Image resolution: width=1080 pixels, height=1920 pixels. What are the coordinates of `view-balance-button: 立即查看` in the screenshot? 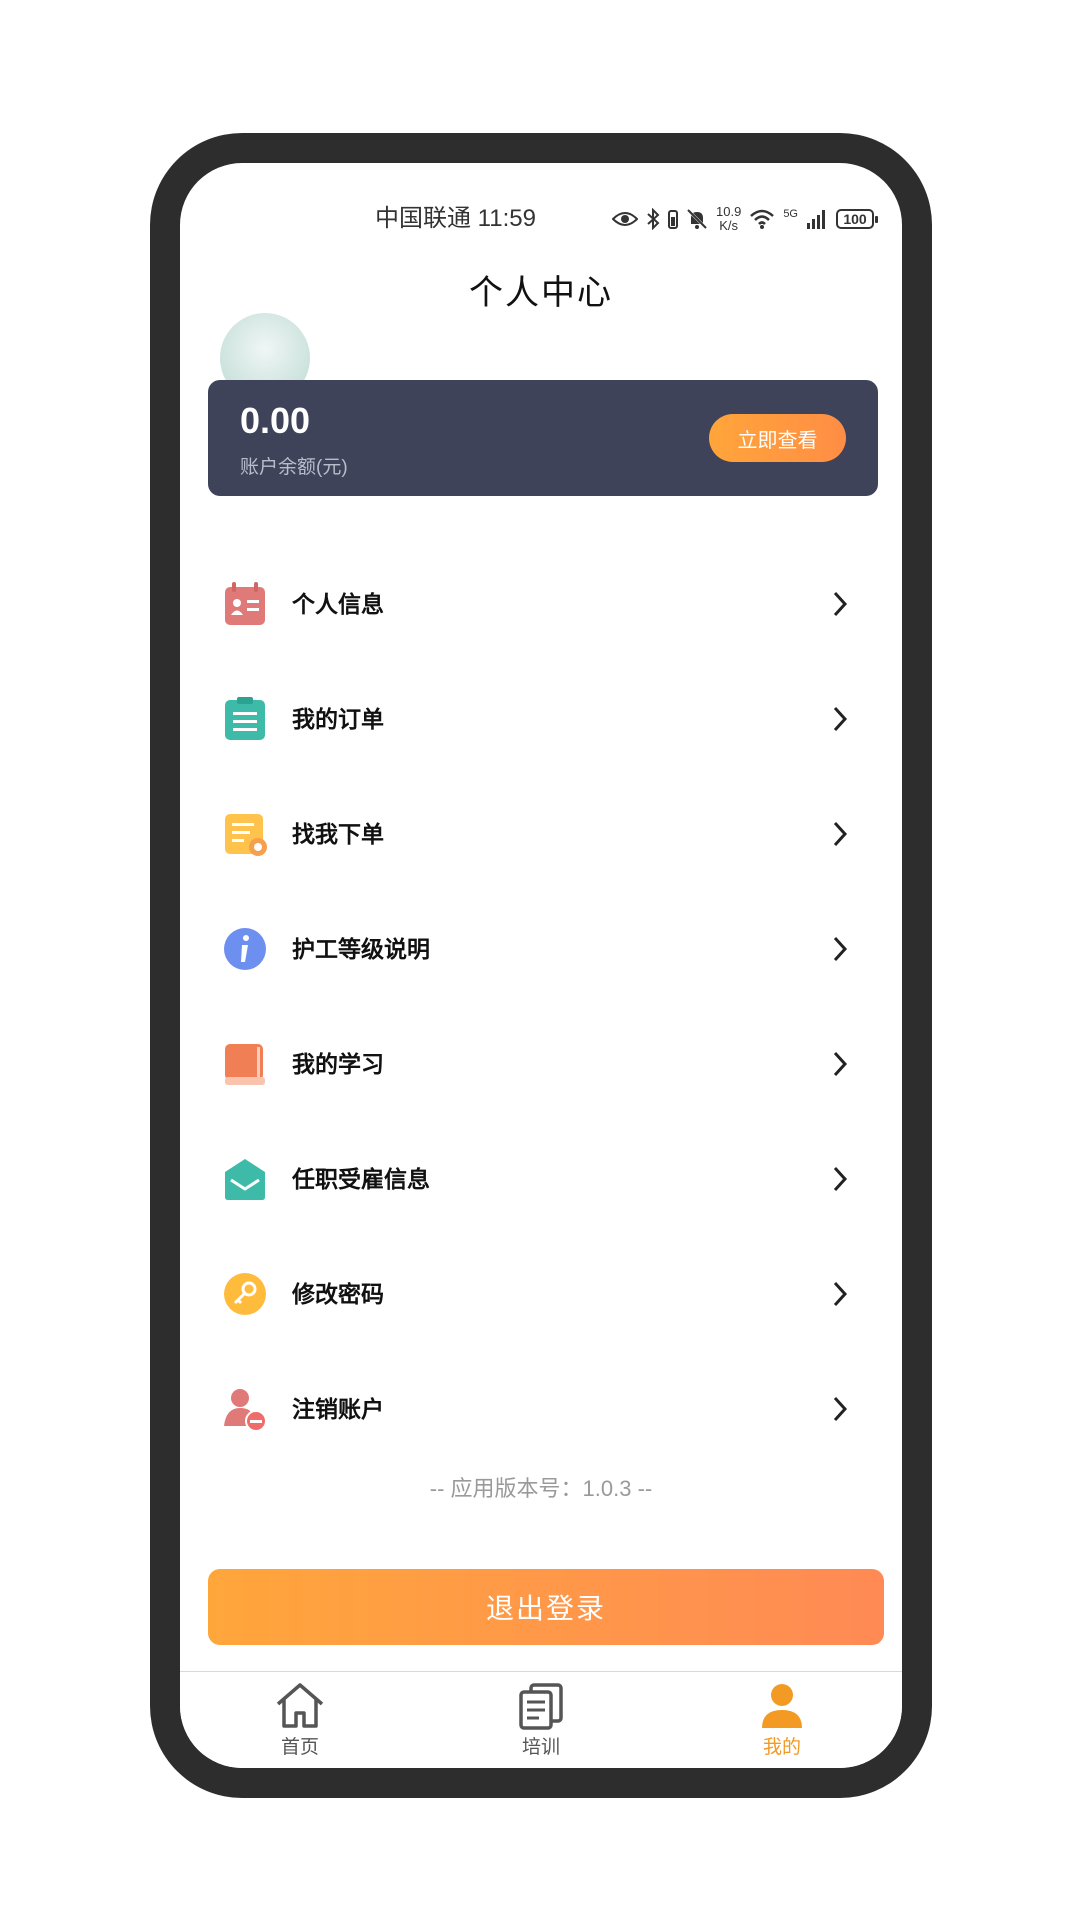 It's located at (777, 438).